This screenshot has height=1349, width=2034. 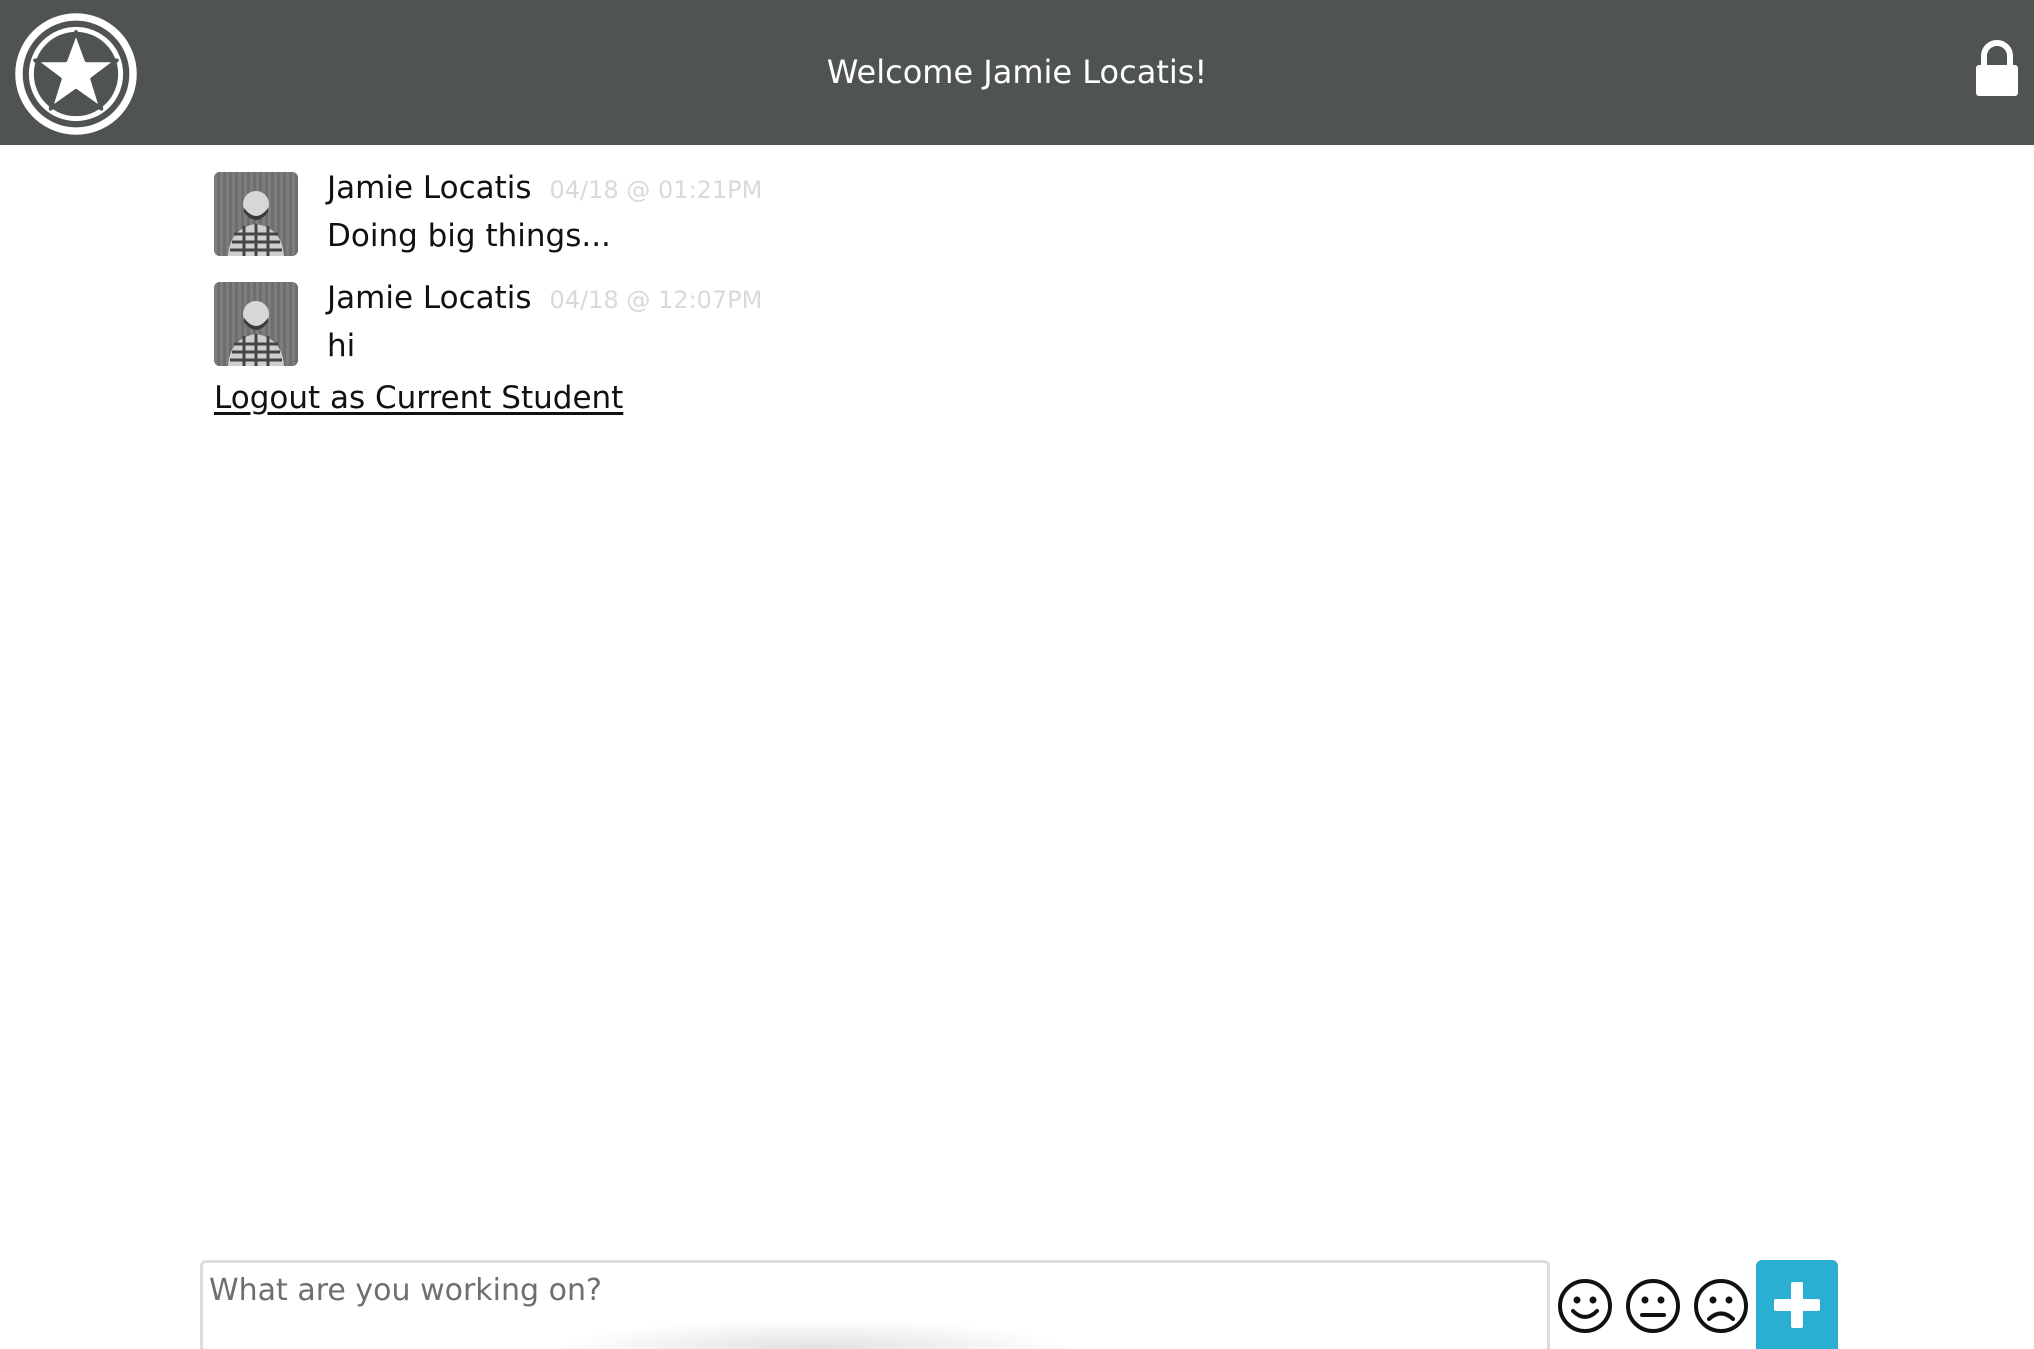 I want to click on lock-icon, so click(x=1997, y=69).